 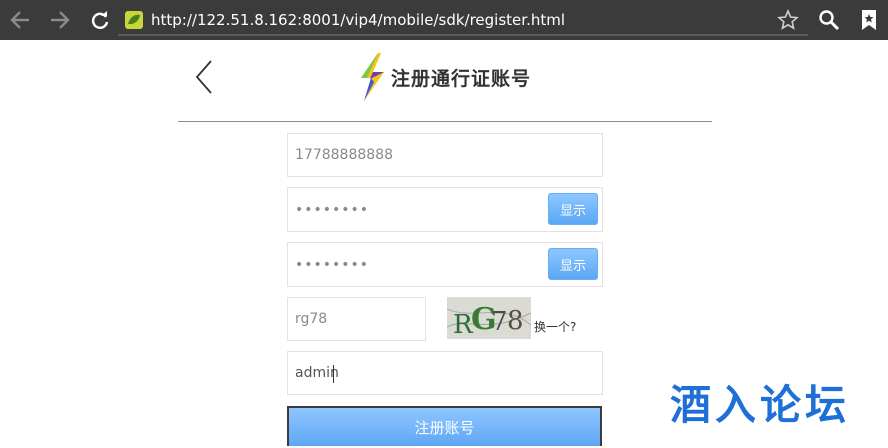 What do you see at coordinates (869, 20) in the screenshot?
I see `bookmark-icon` at bounding box center [869, 20].